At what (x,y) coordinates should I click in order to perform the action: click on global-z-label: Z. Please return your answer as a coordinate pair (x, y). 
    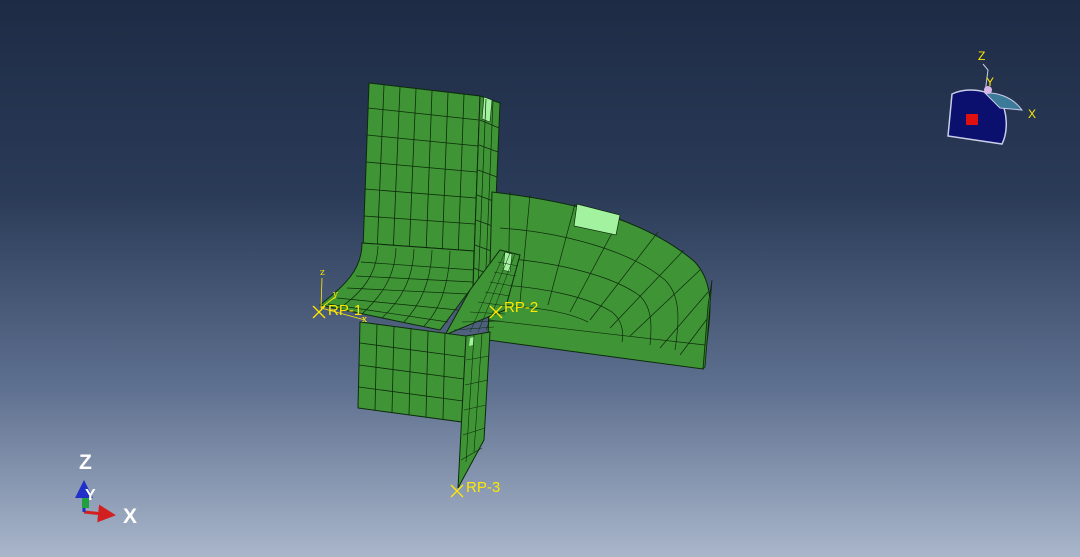
    Looking at the image, I should click on (85, 462).